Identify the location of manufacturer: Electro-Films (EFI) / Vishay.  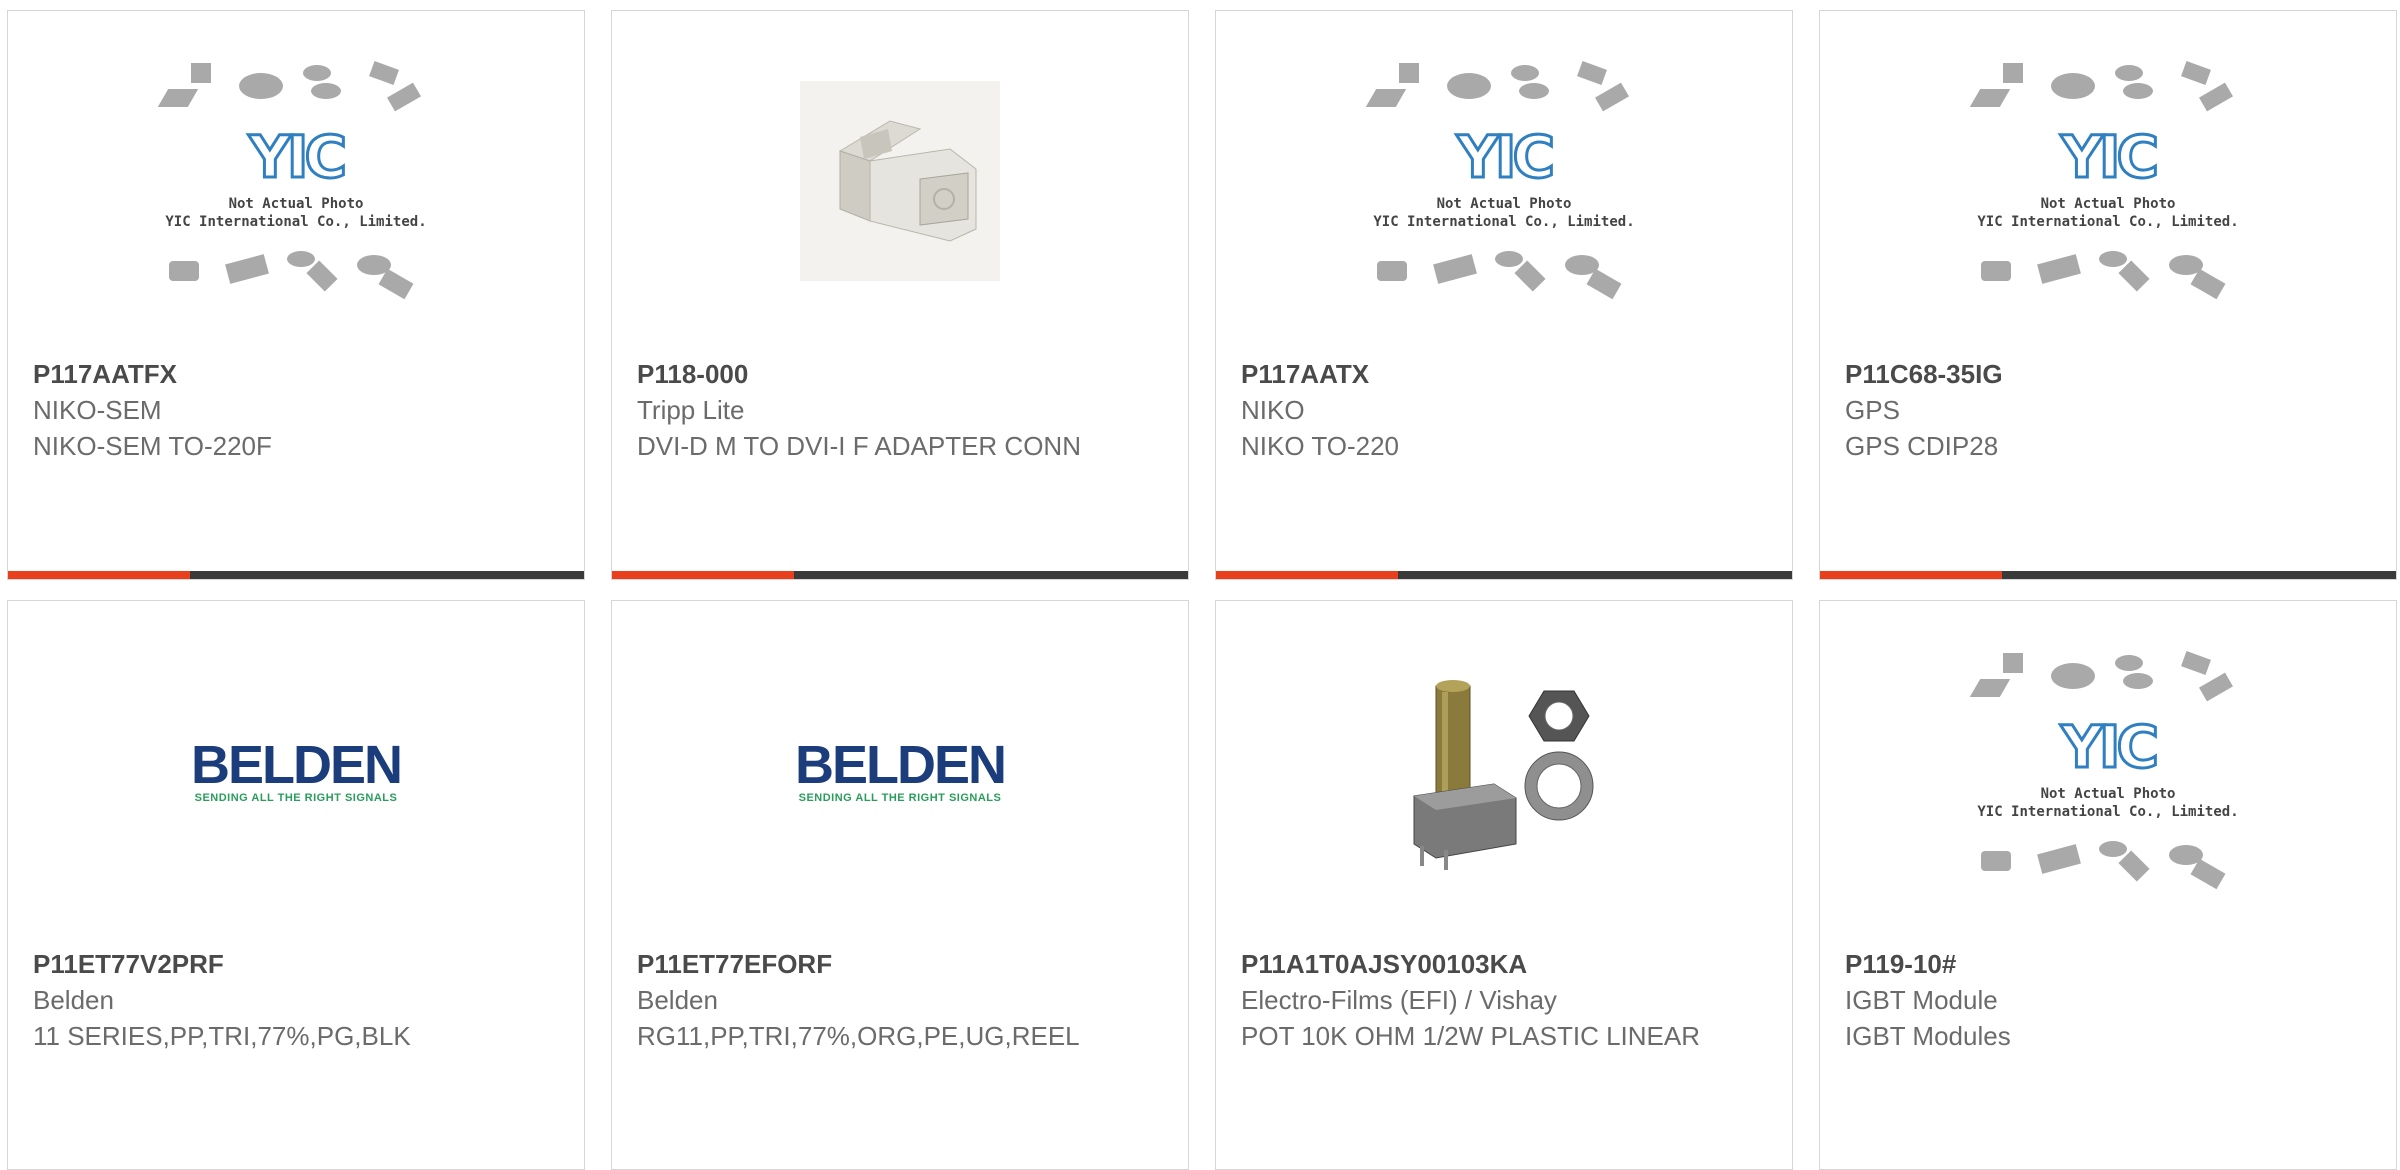
(1399, 1000).